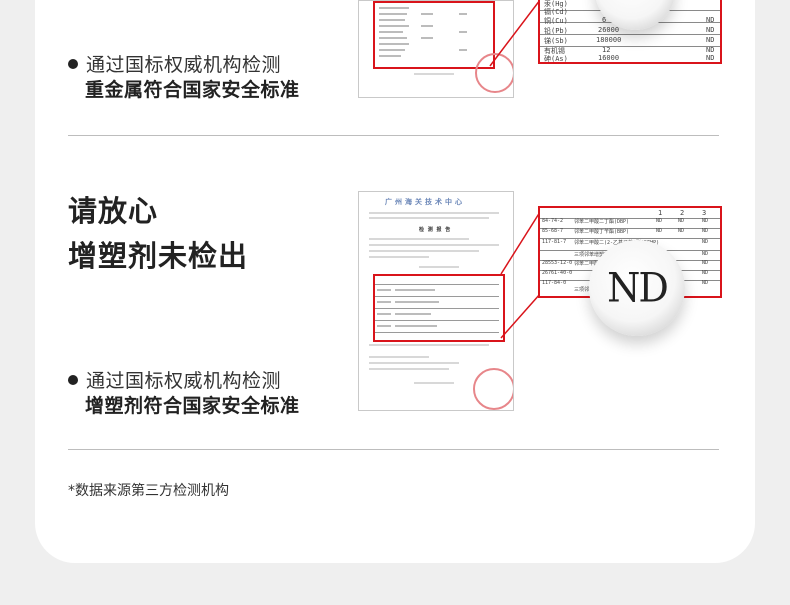  What do you see at coordinates (682, 213) in the screenshot?
I see `column-header: 2` at bounding box center [682, 213].